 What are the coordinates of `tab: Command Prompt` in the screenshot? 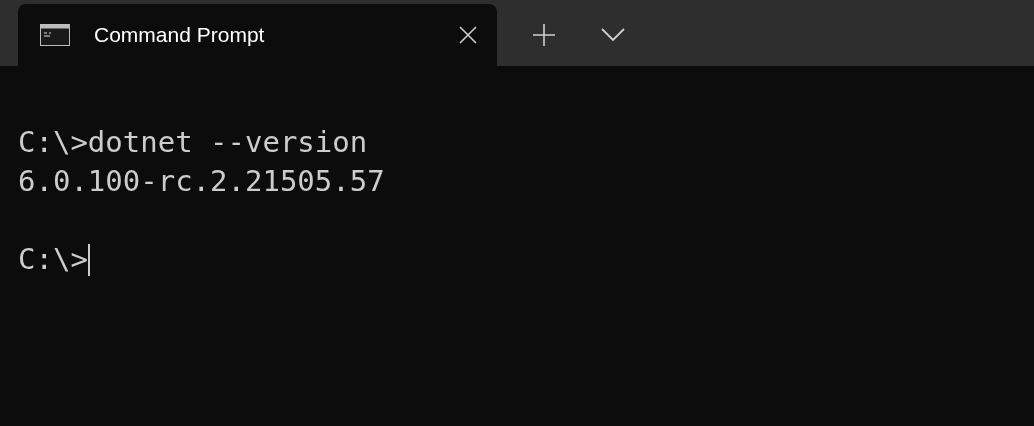 It's located at (257, 35).